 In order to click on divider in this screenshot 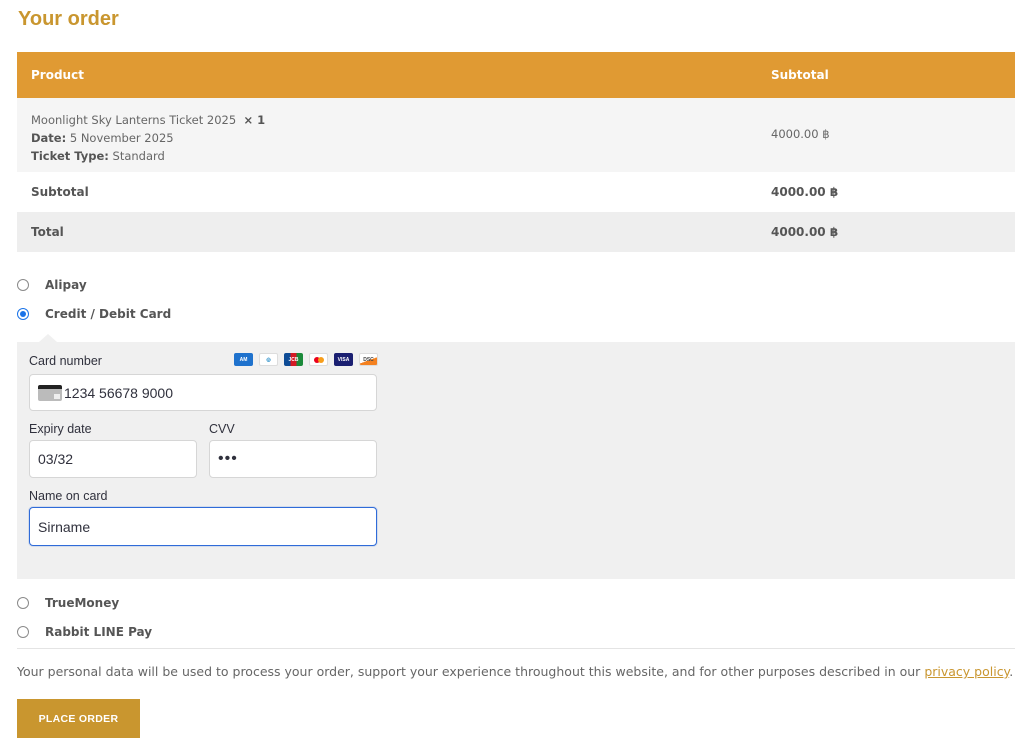, I will do `click(516, 648)`.